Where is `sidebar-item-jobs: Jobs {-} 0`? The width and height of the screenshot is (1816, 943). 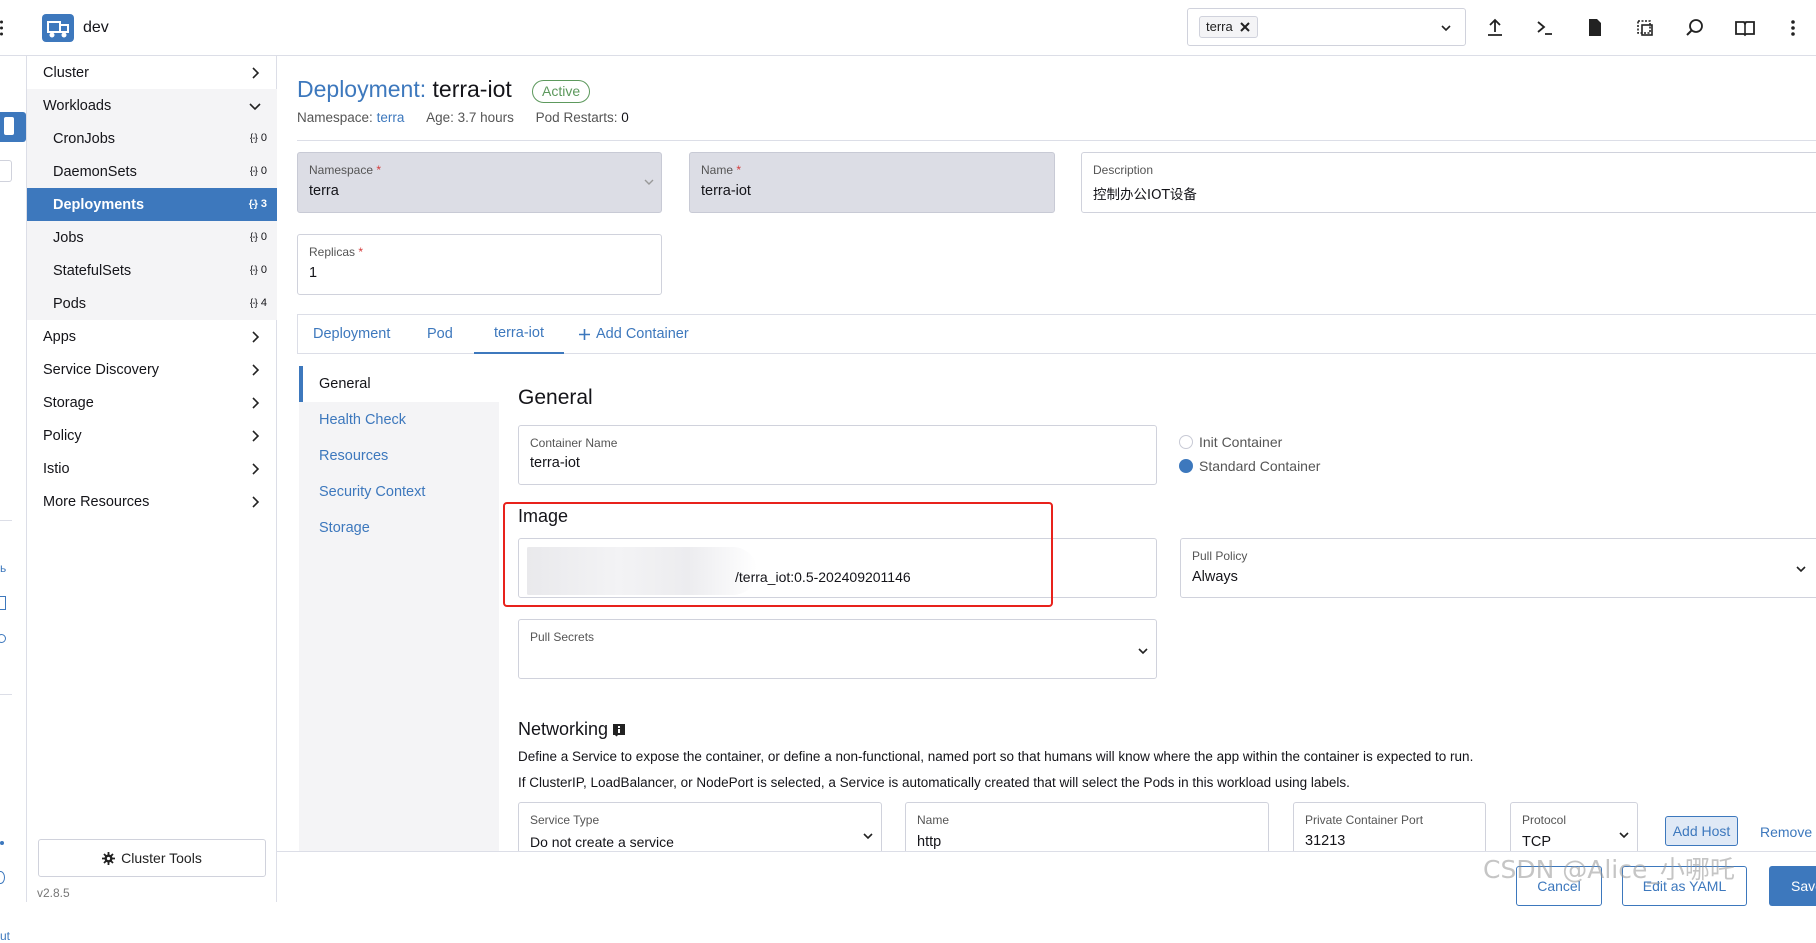 sidebar-item-jobs: Jobs {-} 0 is located at coordinates (152, 237).